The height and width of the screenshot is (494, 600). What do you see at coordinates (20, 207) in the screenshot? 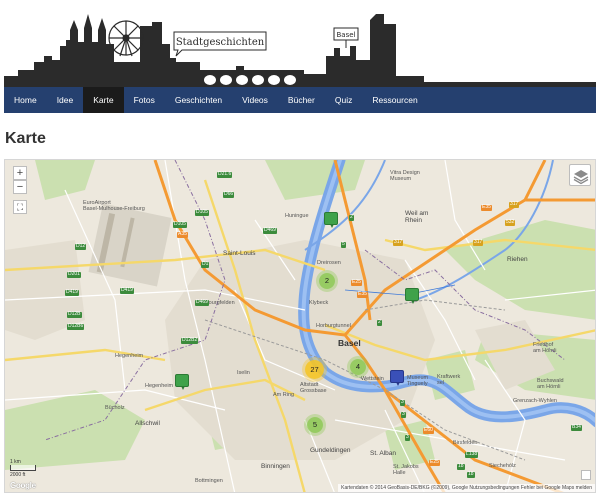
I see `fullscreen-button: ⛶` at bounding box center [20, 207].